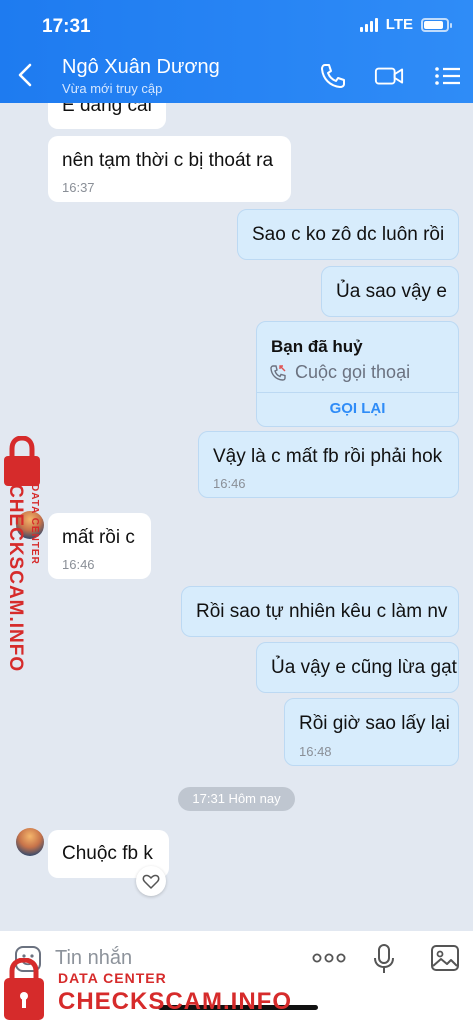  What do you see at coordinates (353, 372) in the screenshot?
I see `call-subtitle: Cuộc gọi thoại` at bounding box center [353, 372].